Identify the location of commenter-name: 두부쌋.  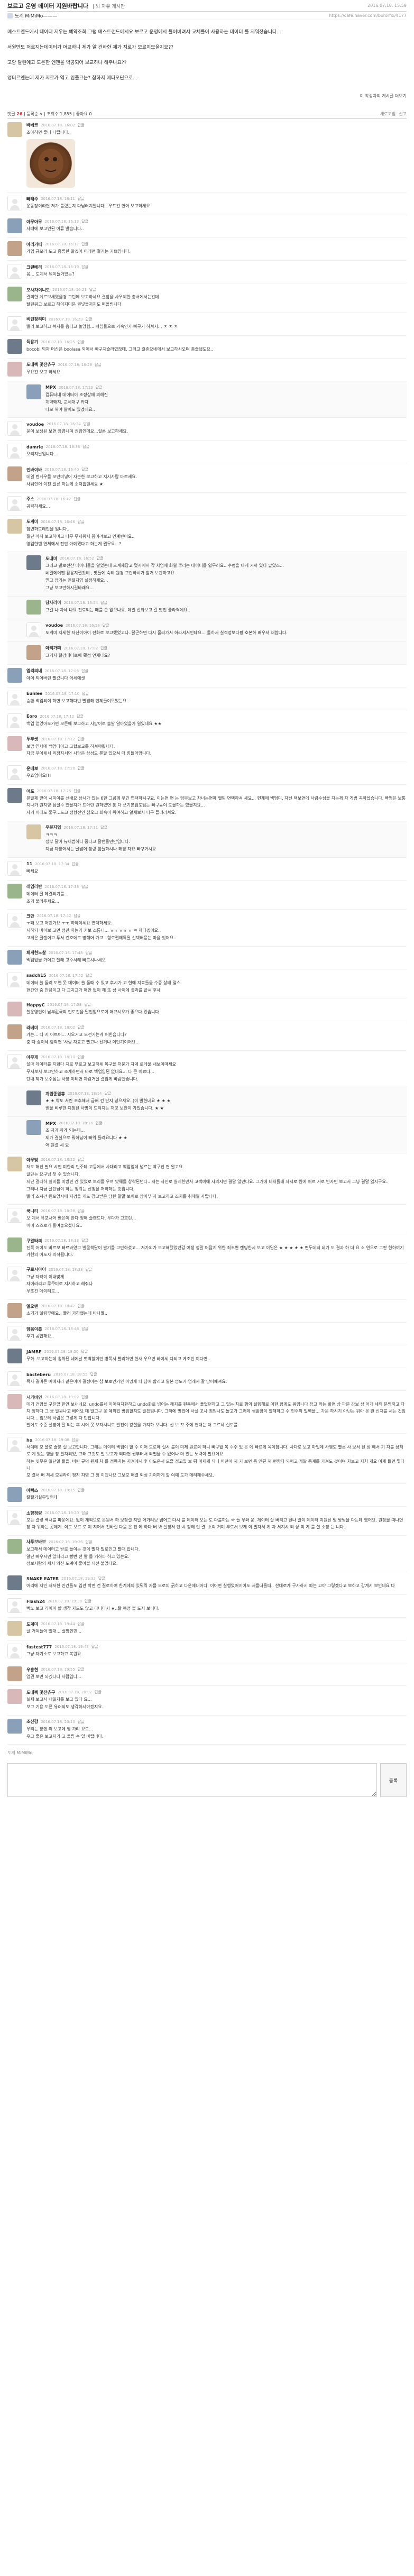
(32, 739).